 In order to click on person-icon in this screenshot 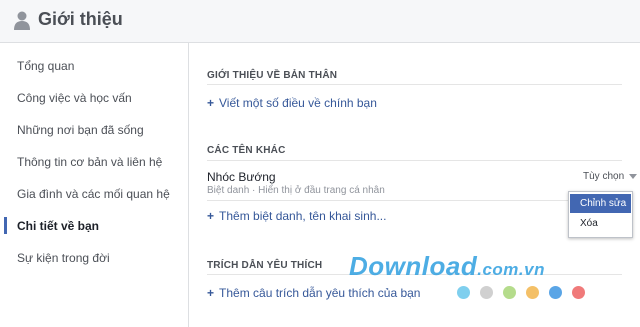, I will do `click(22, 20)`.